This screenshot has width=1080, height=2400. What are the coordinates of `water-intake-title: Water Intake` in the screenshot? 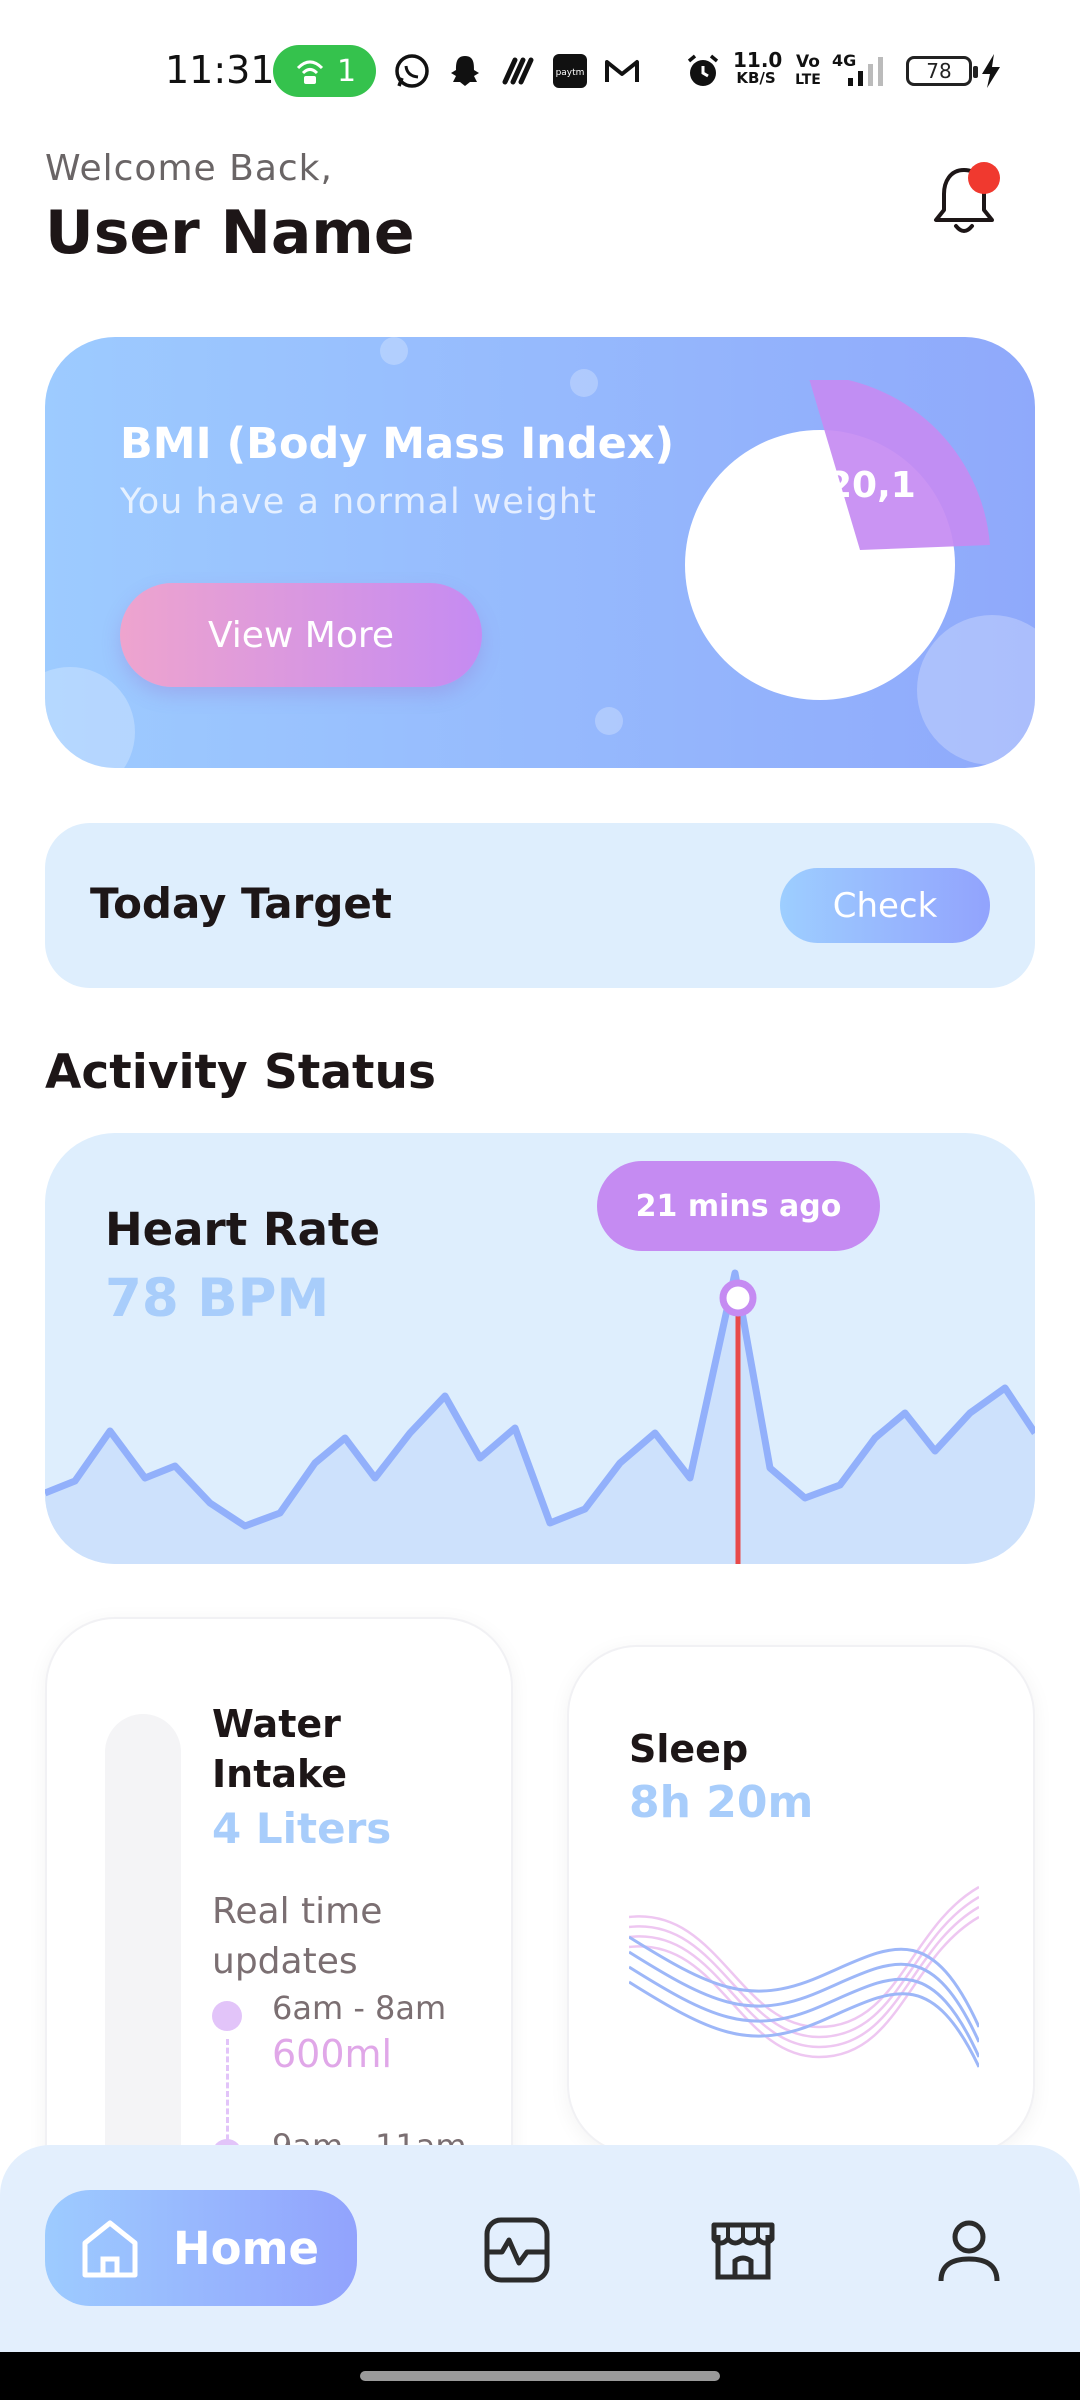 It's located at (280, 1749).